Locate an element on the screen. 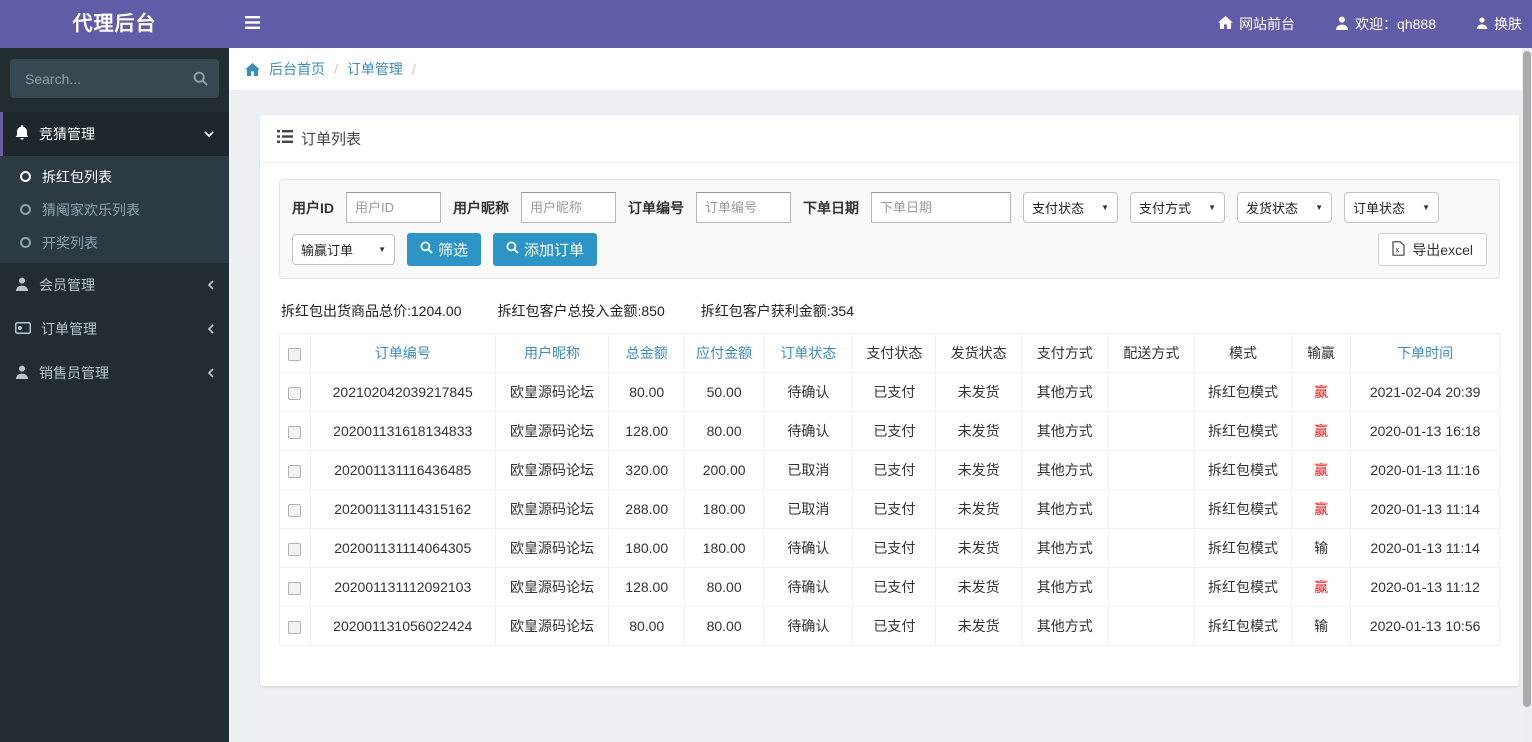  cell-time: 2020-01-13 11:16 is located at coordinates (1425, 470).